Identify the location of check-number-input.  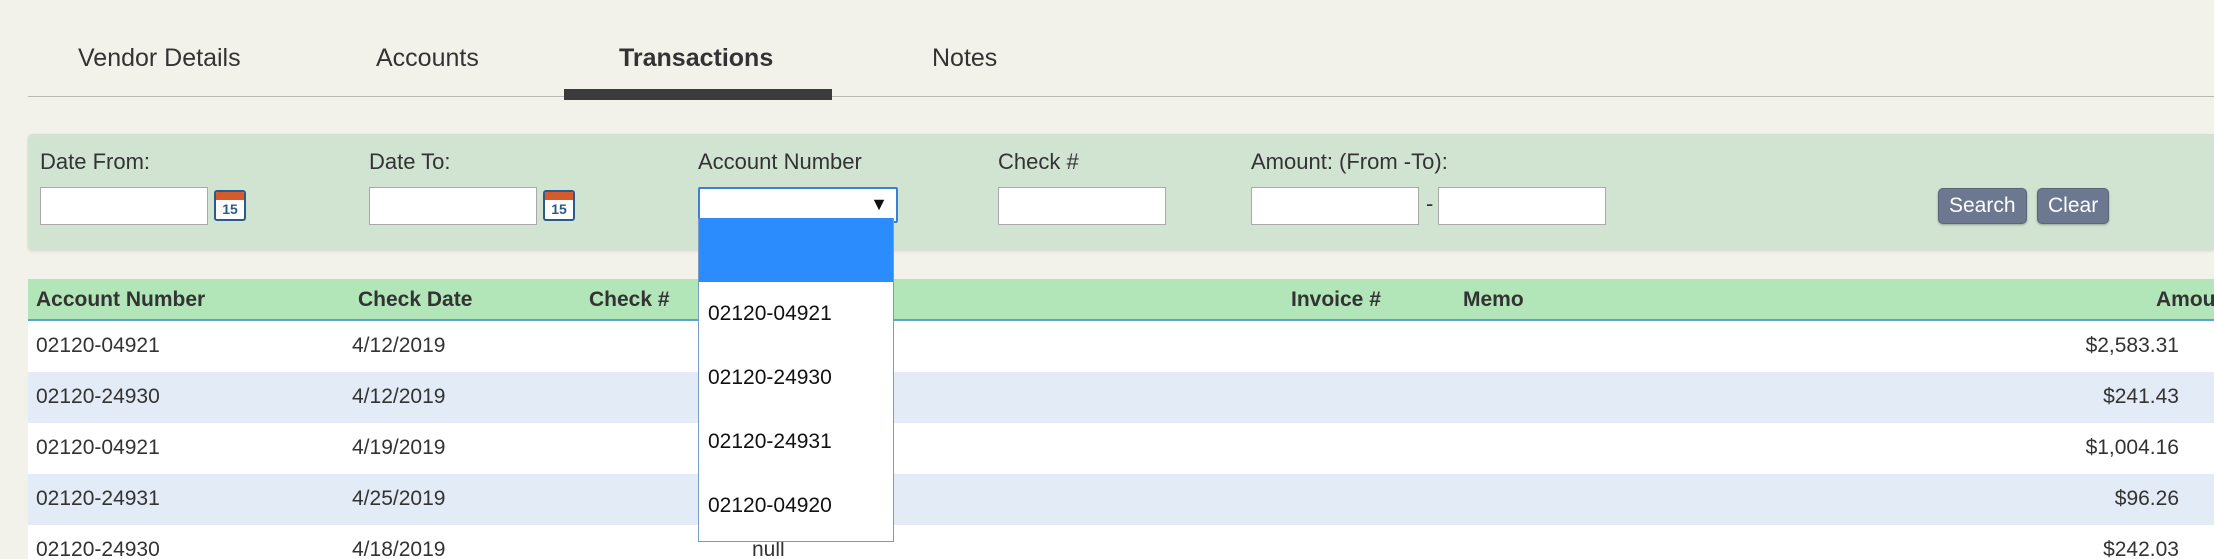
(1082, 206).